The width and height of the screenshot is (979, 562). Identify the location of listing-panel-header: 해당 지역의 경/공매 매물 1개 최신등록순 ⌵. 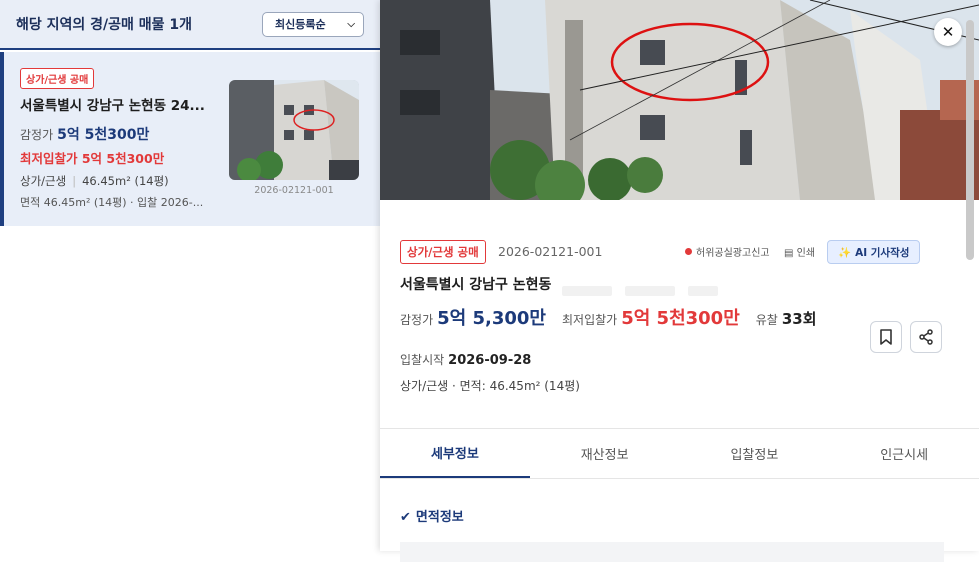
(190, 25).